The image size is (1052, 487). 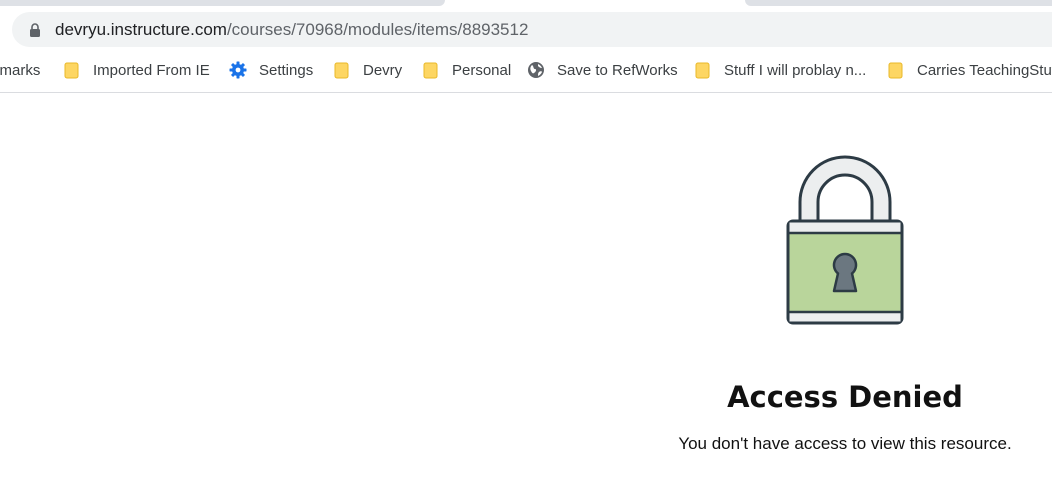 I want to click on gear-icon, so click(x=238, y=70).